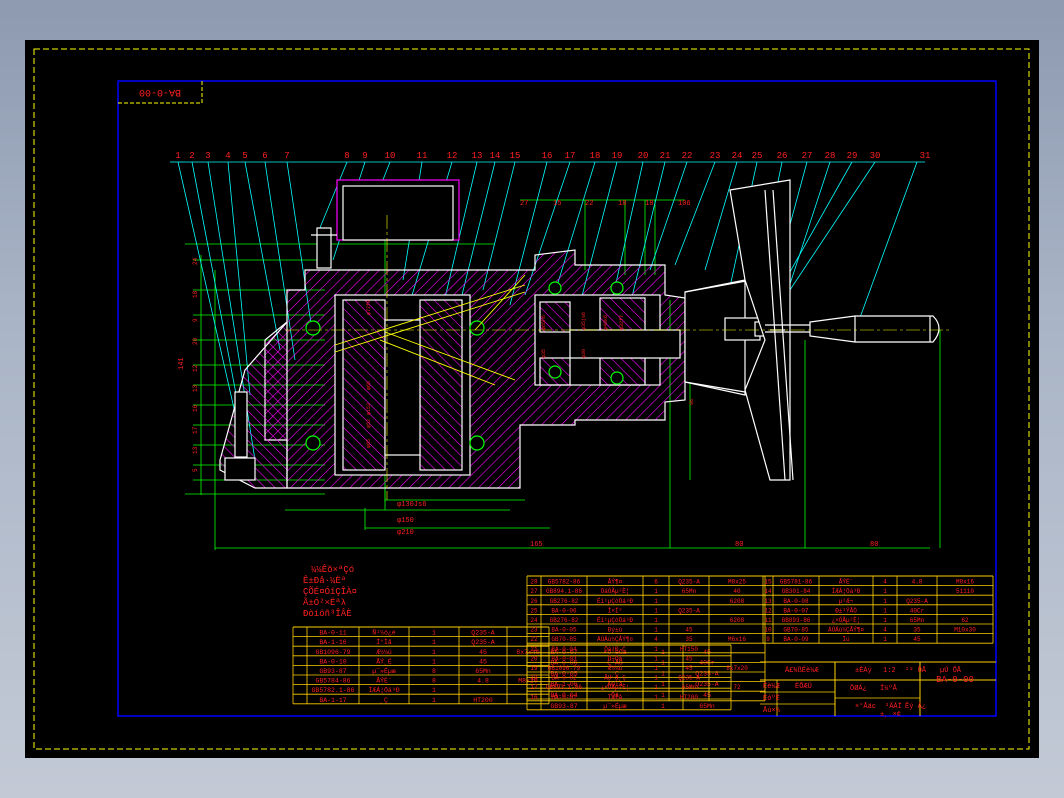 The height and width of the screenshot is (798, 1064). What do you see at coordinates (771, 698) in the screenshot?
I see `title-block-cell-6: ÉóºË` at bounding box center [771, 698].